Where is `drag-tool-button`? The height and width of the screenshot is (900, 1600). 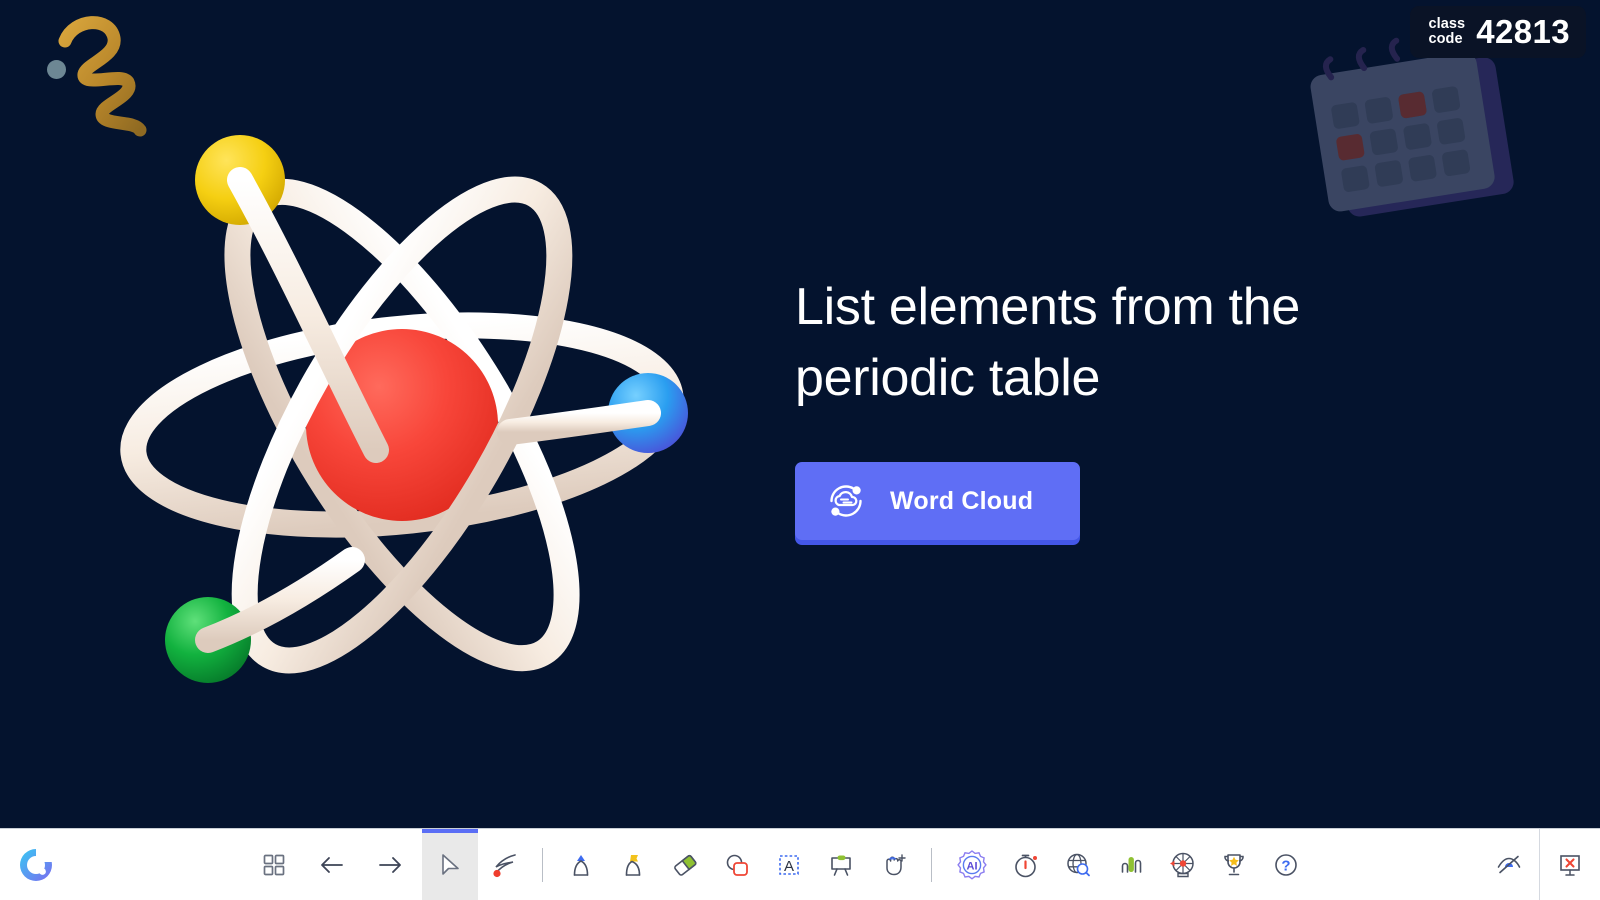 drag-tool-button is located at coordinates (893, 864).